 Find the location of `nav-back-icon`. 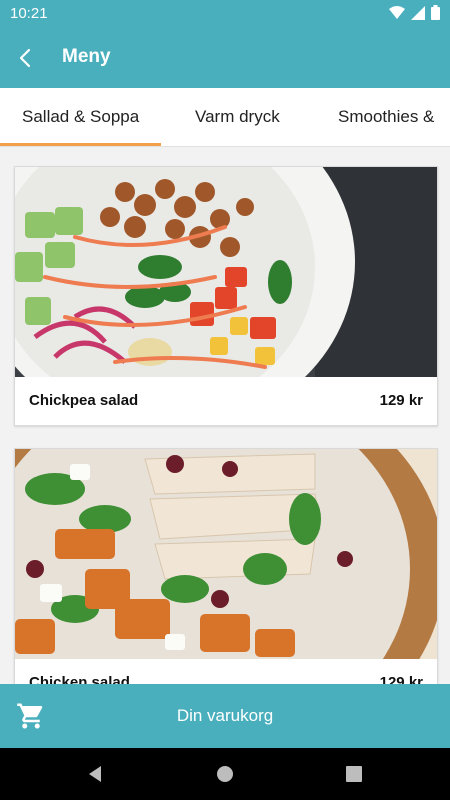

nav-back-icon is located at coordinates (95, 774).